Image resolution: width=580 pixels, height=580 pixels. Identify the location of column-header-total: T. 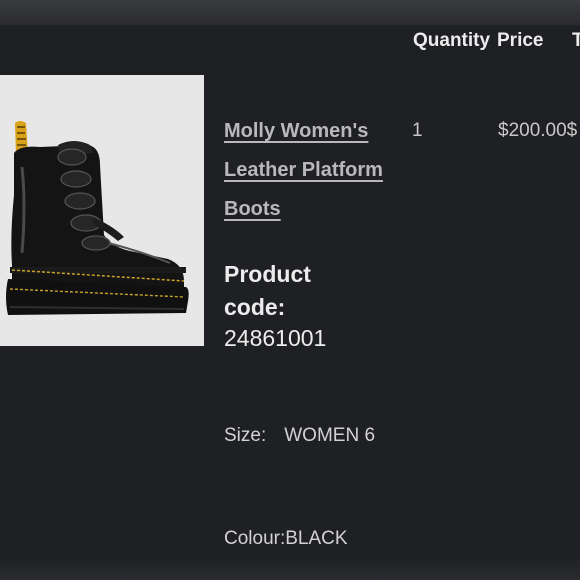
(576, 40).